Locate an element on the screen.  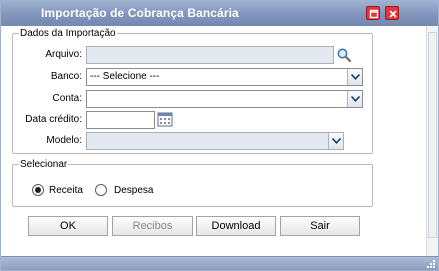
maximize-icon is located at coordinates (374, 14).